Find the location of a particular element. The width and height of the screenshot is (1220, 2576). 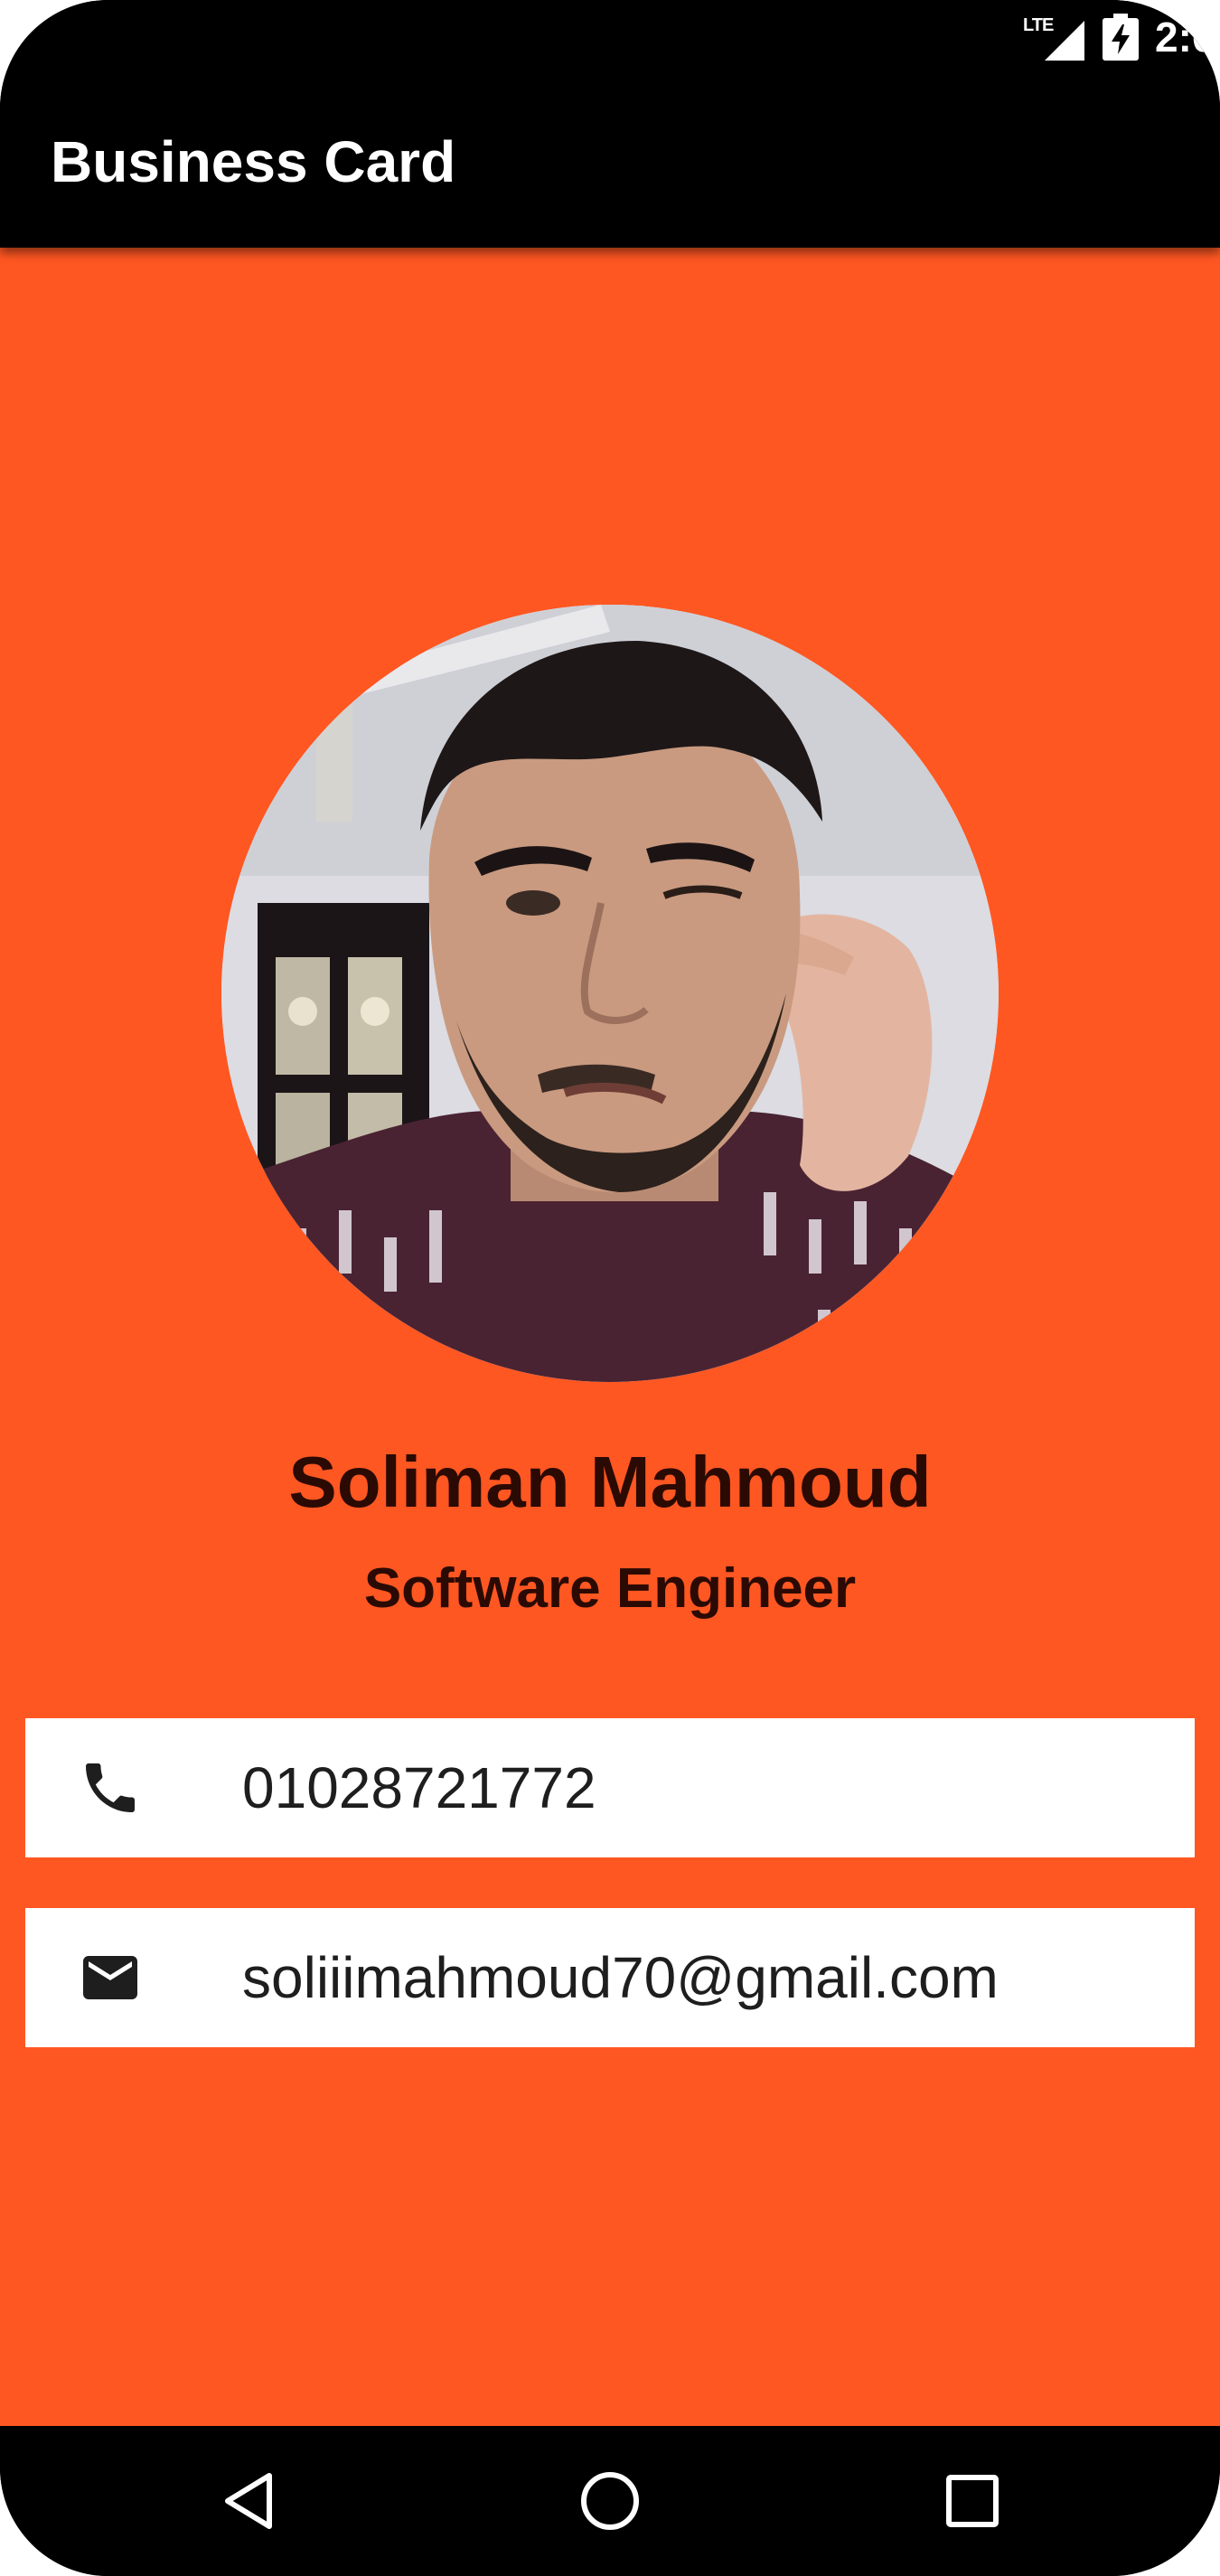

status-bar: LTE 2:00 is located at coordinates (610, 37).